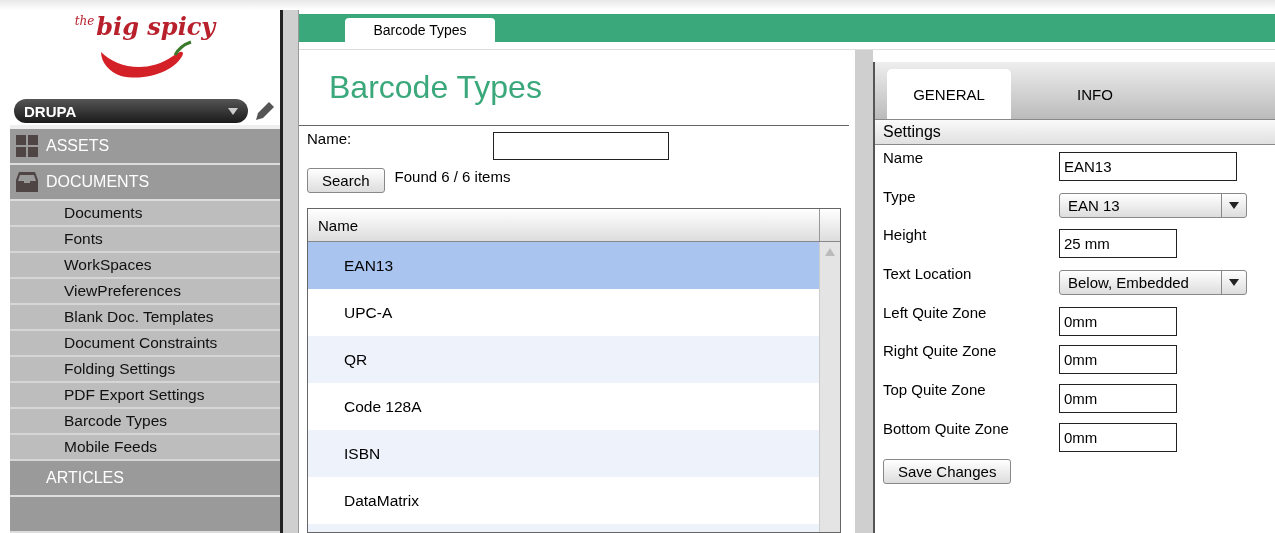 This screenshot has width=1275, height=533. I want to click on table-row, so click(563, 528).